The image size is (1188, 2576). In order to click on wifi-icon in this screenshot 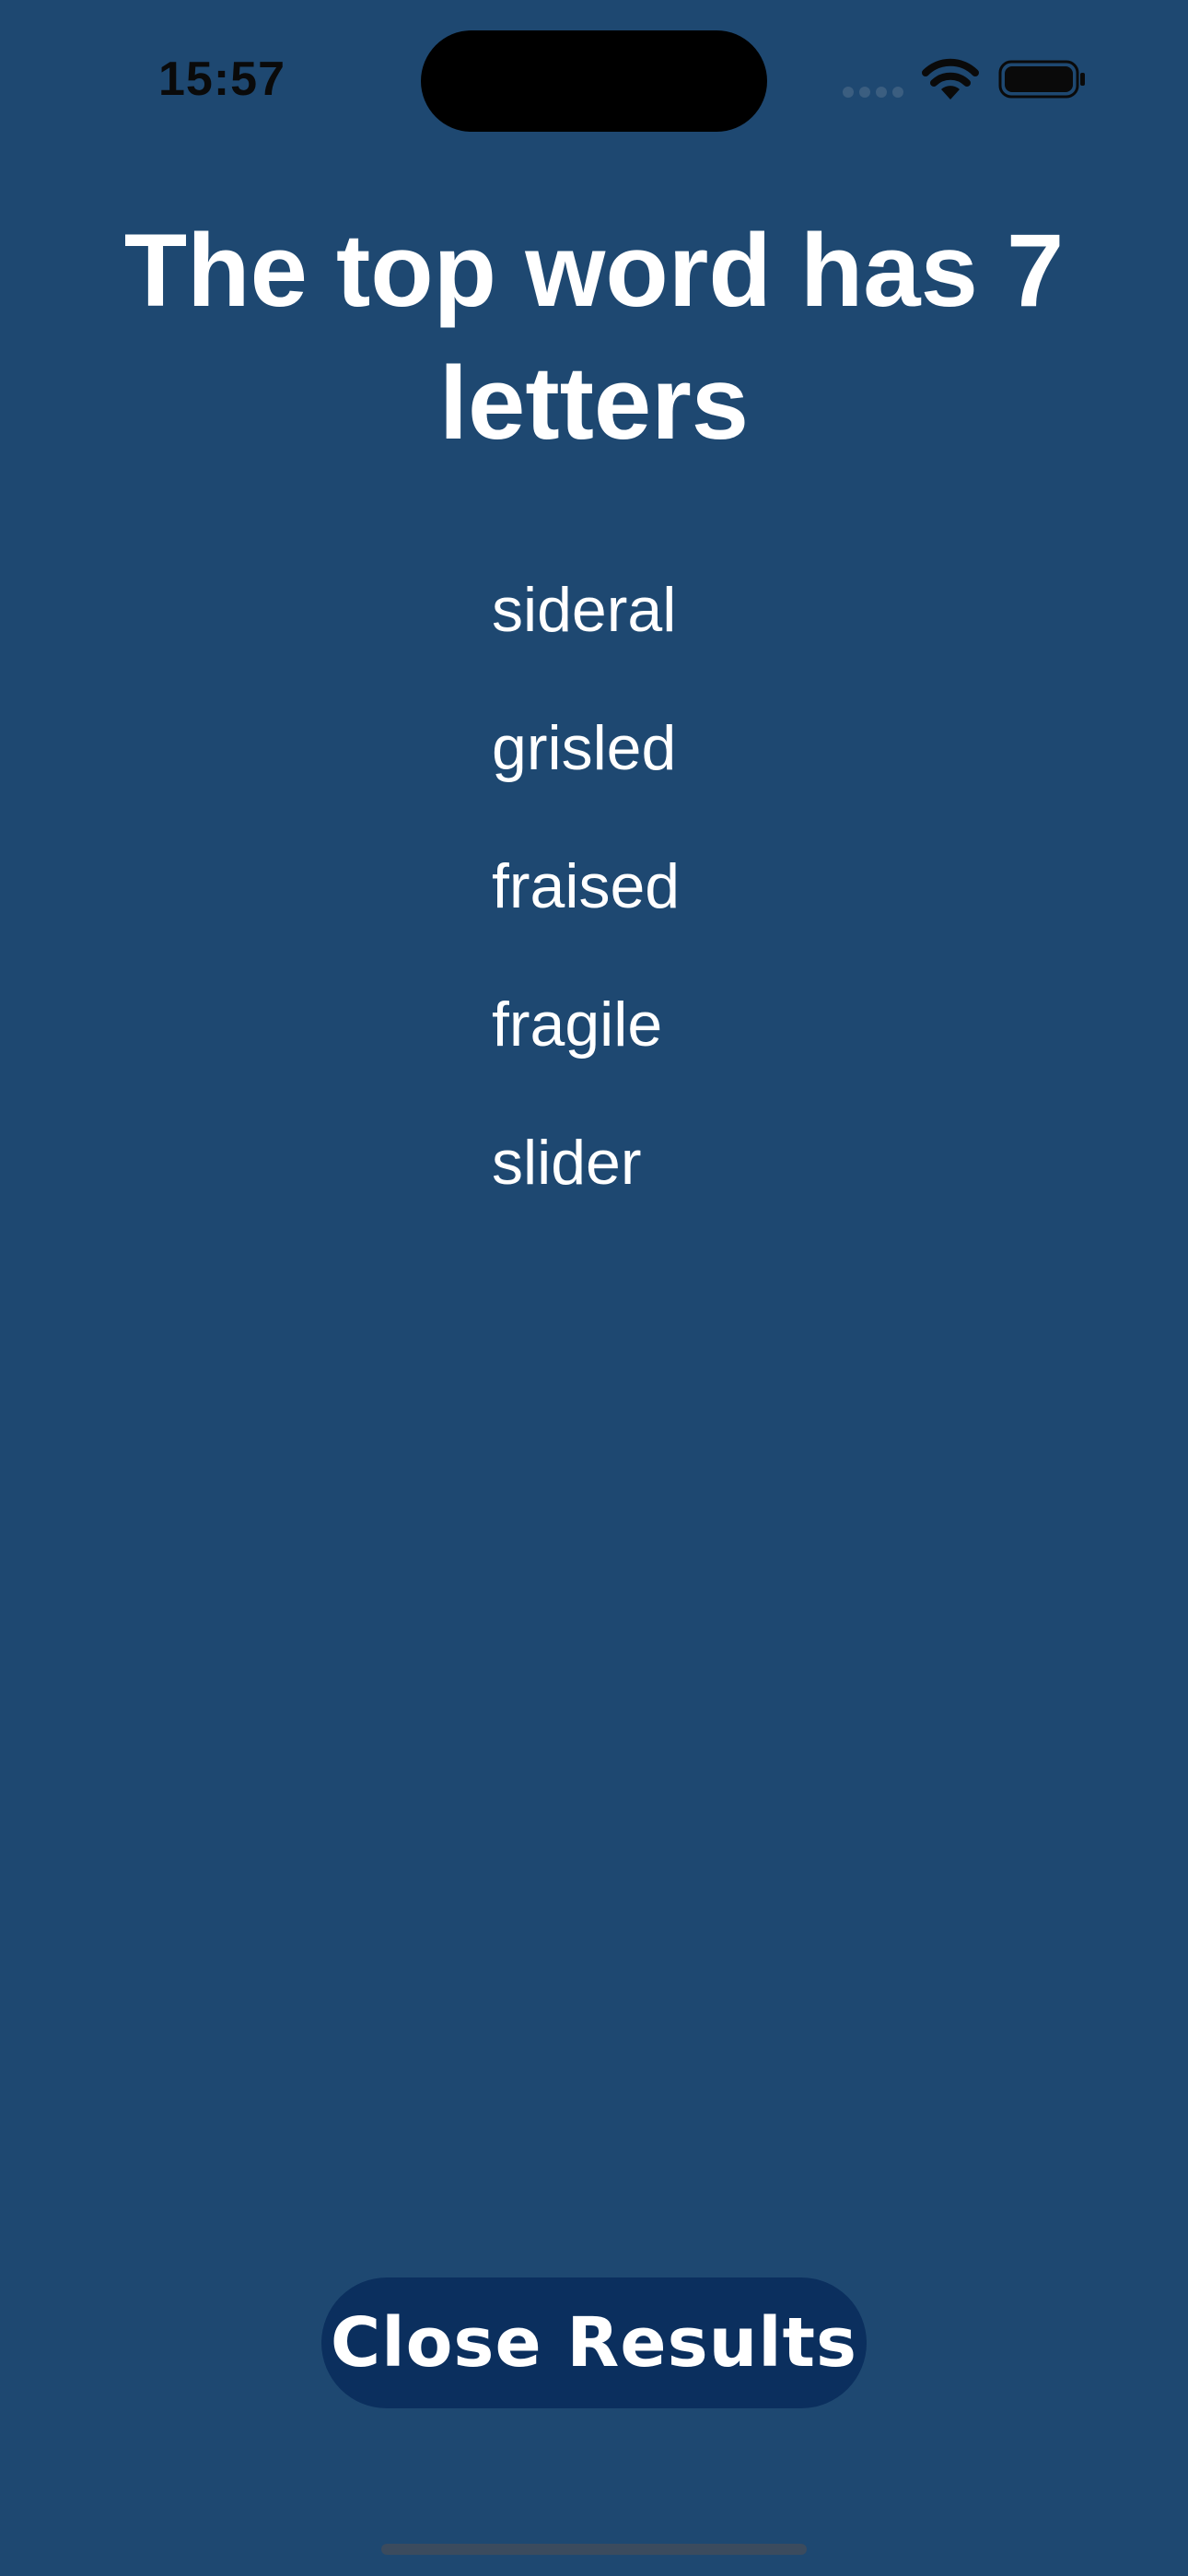, I will do `click(951, 79)`.